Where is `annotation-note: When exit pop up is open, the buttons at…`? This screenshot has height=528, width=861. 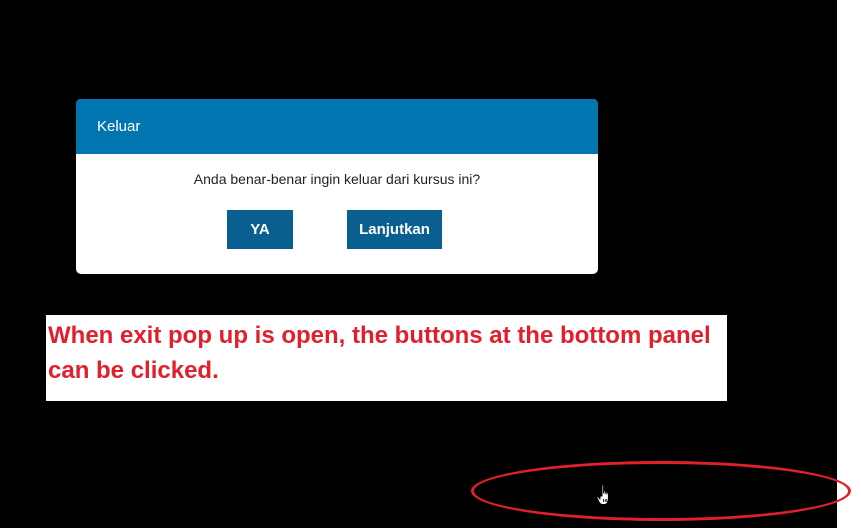 annotation-note: When exit pop up is open, the buttons at… is located at coordinates (386, 358).